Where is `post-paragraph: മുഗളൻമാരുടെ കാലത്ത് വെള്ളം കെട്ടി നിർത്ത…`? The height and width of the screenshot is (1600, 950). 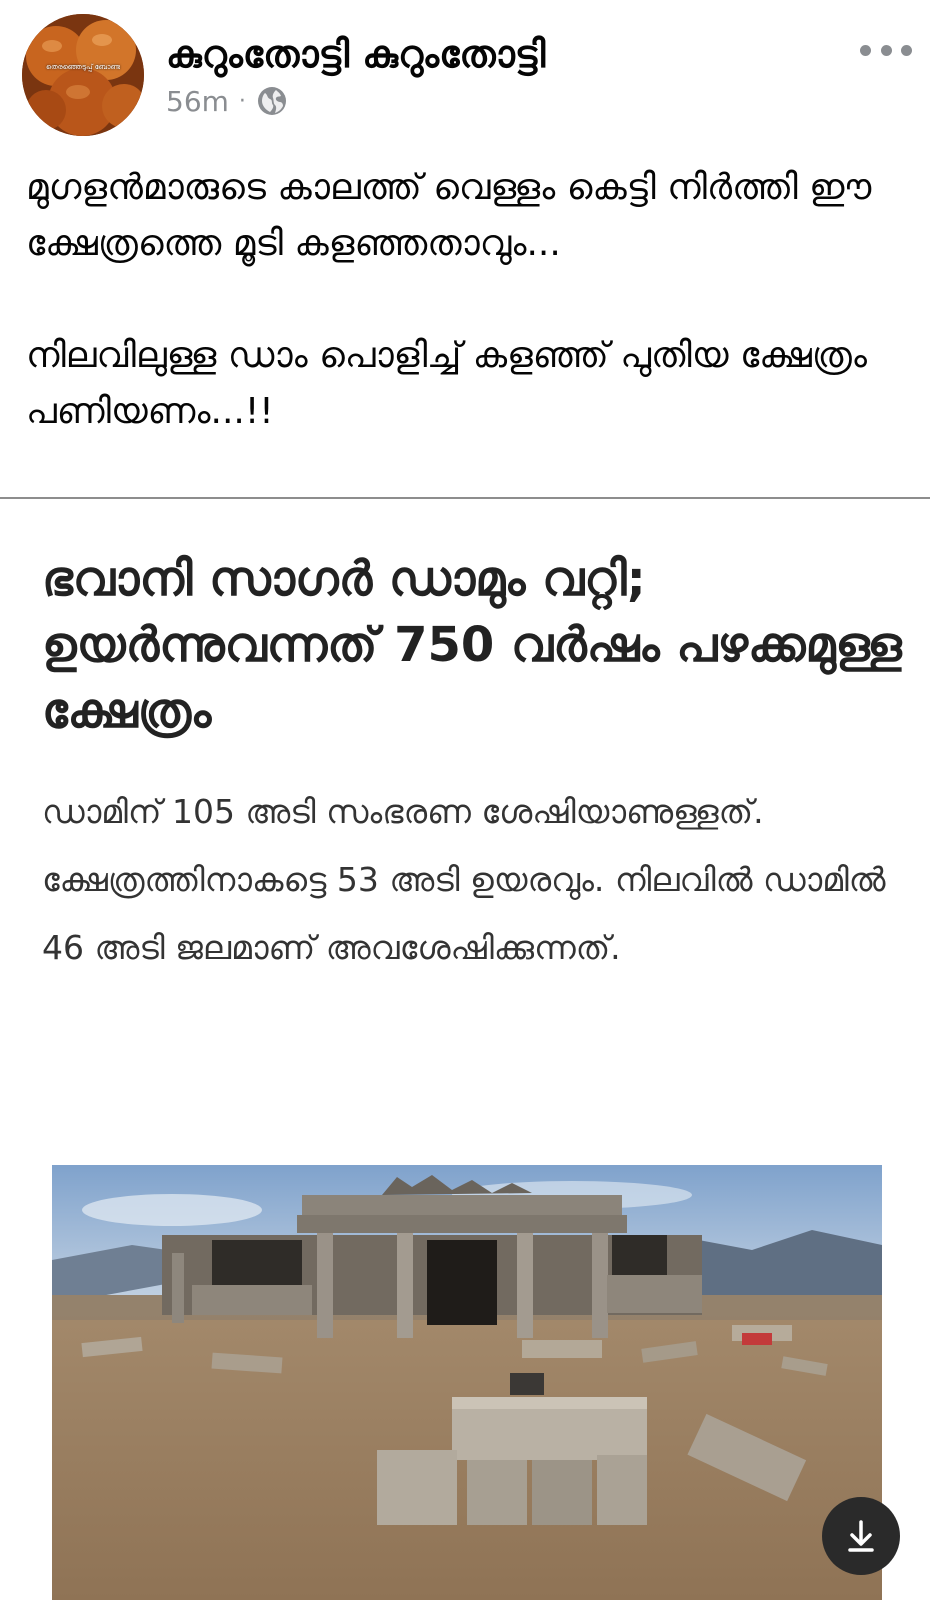
post-paragraph: മുഗളൻമാരുടെ കാലത്ത് വെള്ളം കെട്ടി നിർത്ത… is located at coordinates (449, 215).